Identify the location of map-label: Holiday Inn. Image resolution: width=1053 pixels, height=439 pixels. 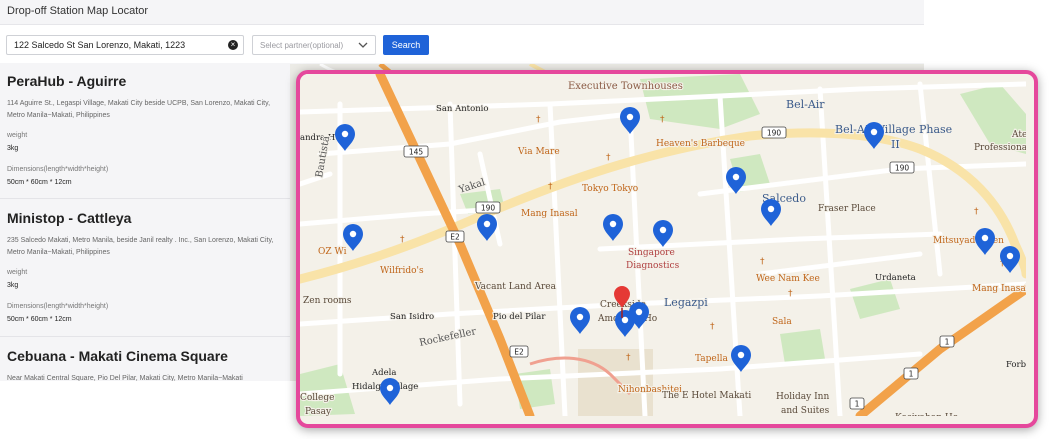
(802, 397).